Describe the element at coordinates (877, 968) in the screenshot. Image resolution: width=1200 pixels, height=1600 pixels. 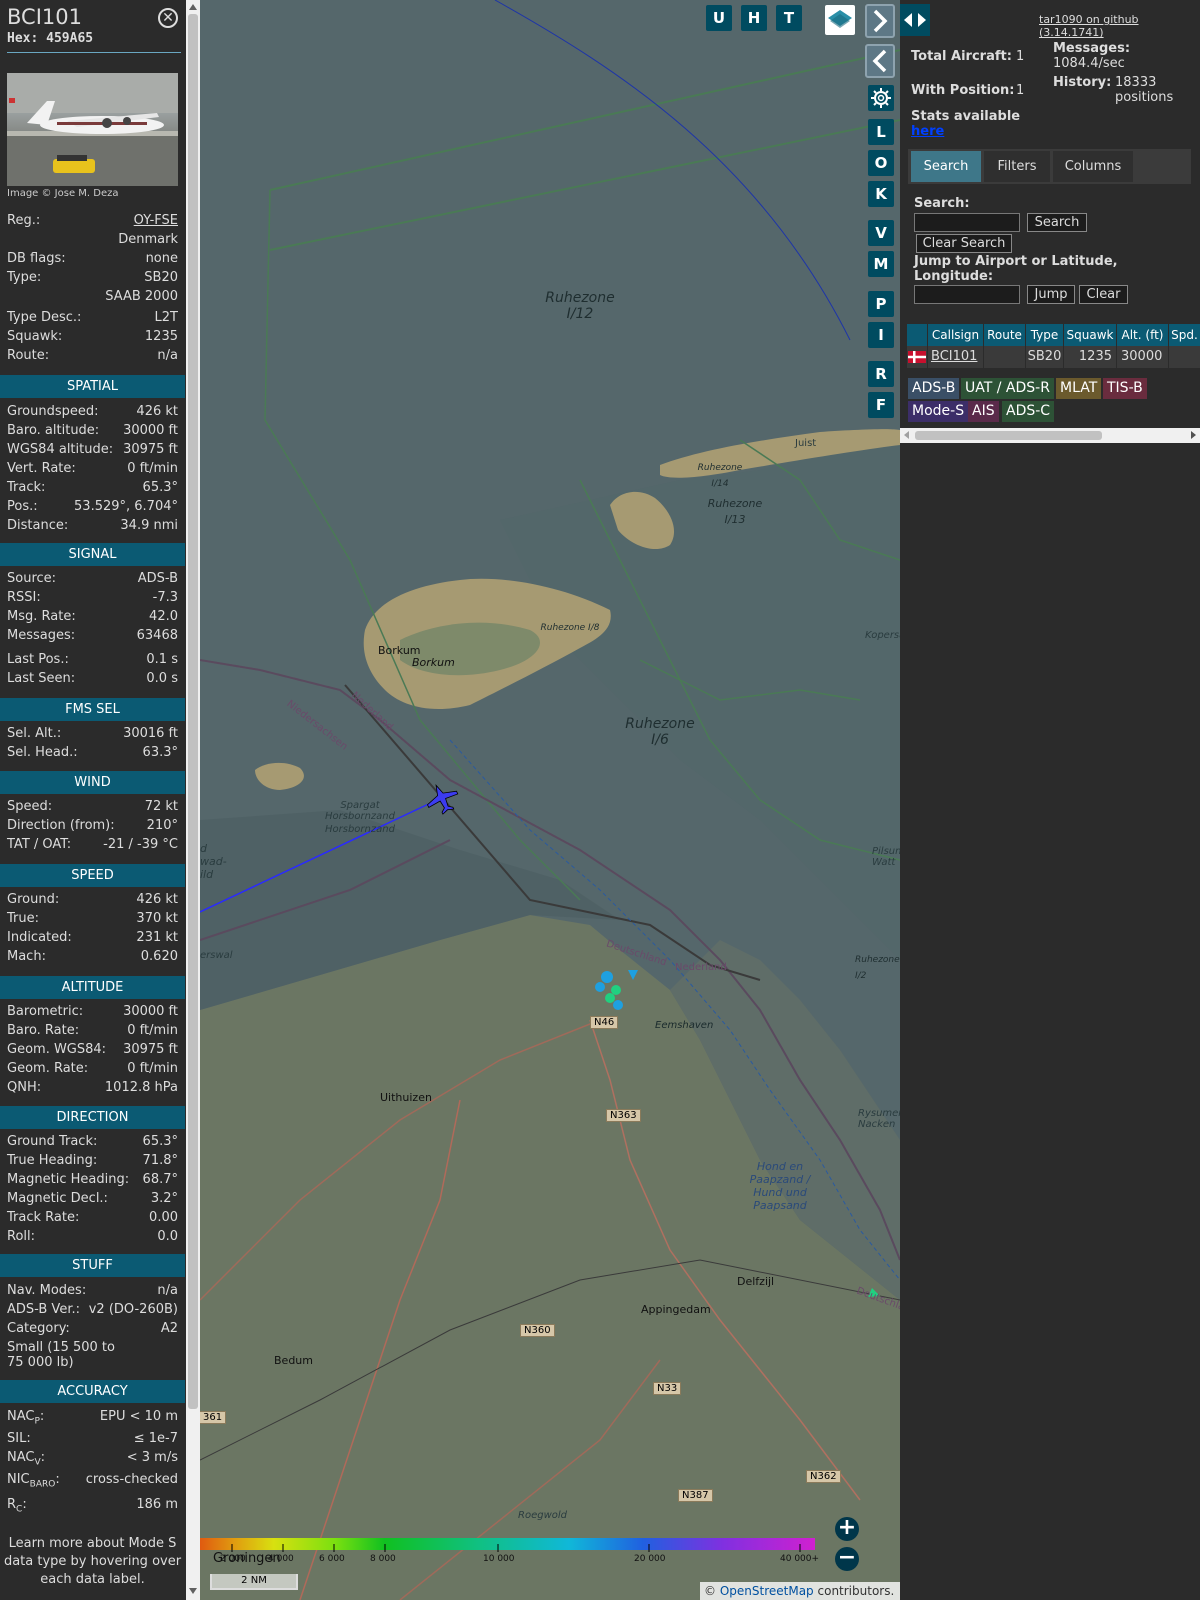
I see `map-label-ruhezone-2: Ruhezone I/2` at that location.